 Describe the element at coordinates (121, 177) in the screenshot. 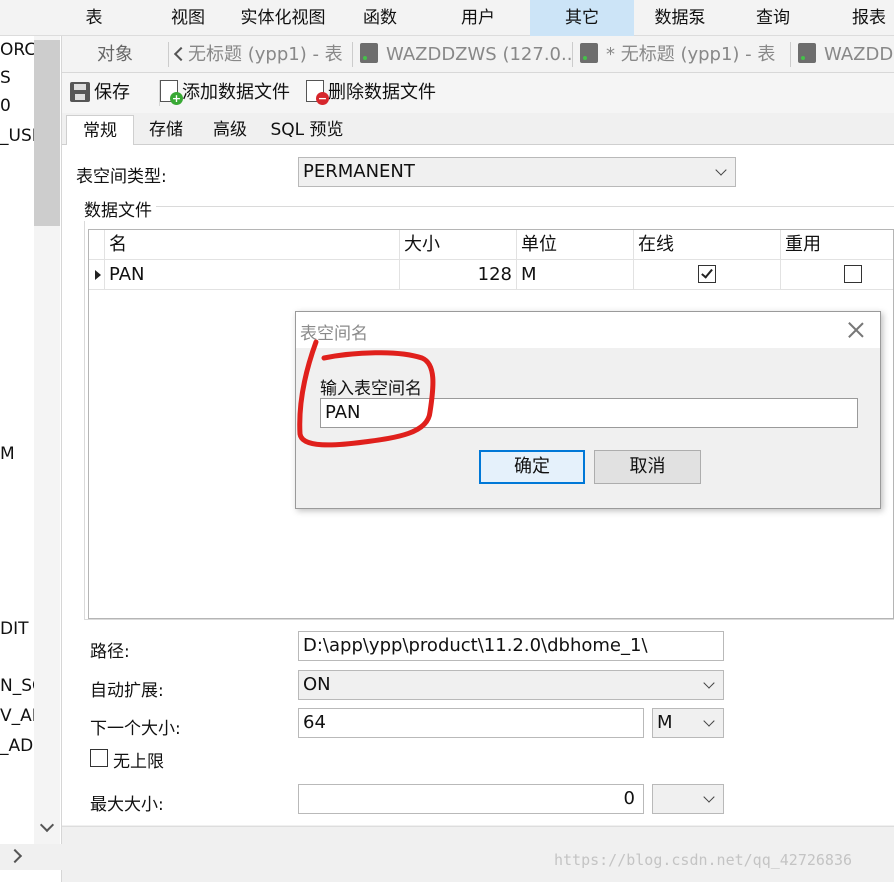

I see `tablespace-type-label: 表空间类型:` at that location.